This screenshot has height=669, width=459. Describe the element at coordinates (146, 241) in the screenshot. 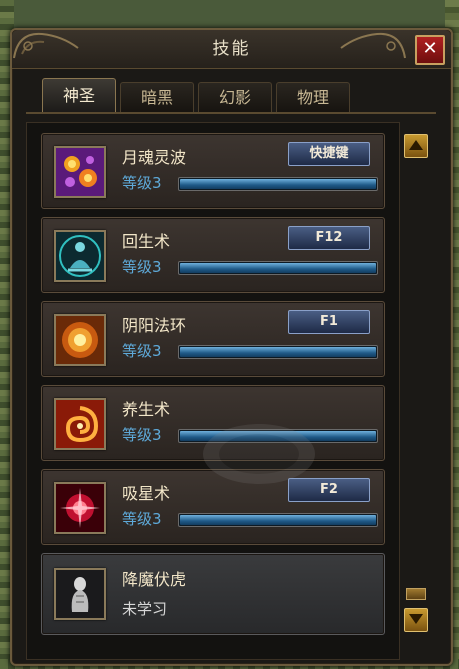

I see `skill-name: 回生术` at that location.